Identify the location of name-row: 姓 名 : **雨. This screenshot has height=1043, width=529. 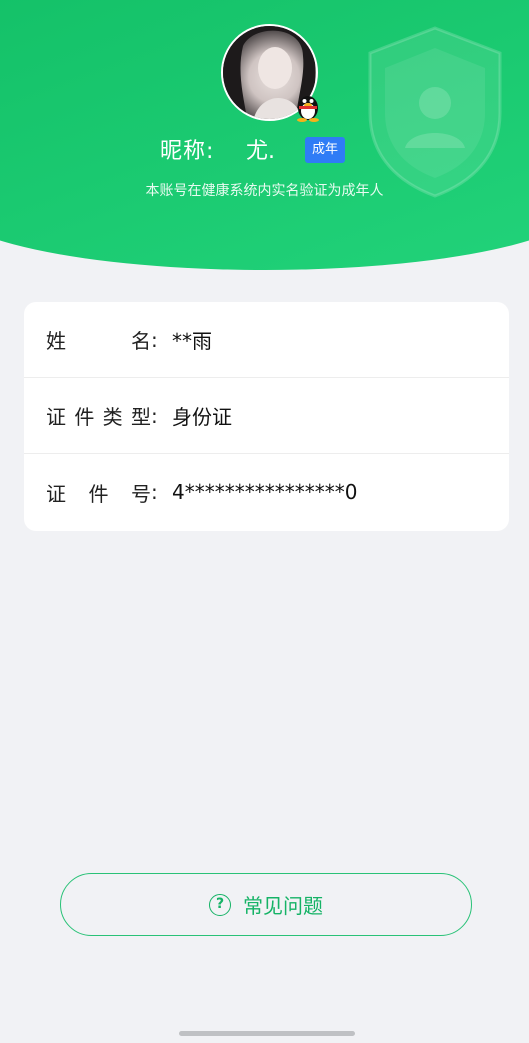
(266, 340).